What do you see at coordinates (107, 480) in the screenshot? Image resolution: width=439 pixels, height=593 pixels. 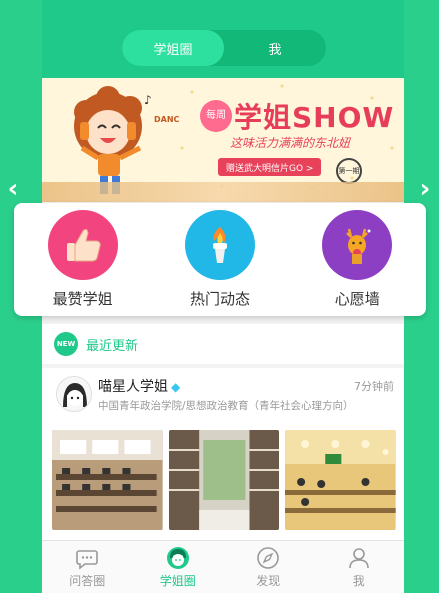 I see `photo-classroom` at bounding box center [107, 480].